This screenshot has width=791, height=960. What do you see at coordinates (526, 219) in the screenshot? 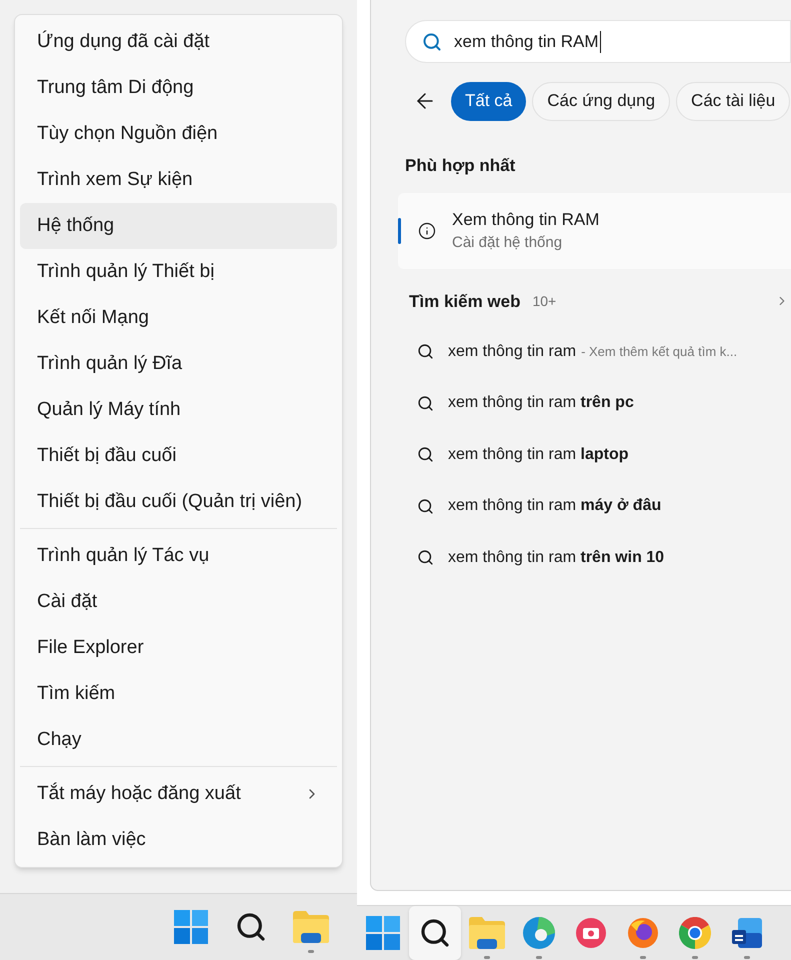
I see `result-title: Xem thông tin RAM` at bounding box center [526, 219].